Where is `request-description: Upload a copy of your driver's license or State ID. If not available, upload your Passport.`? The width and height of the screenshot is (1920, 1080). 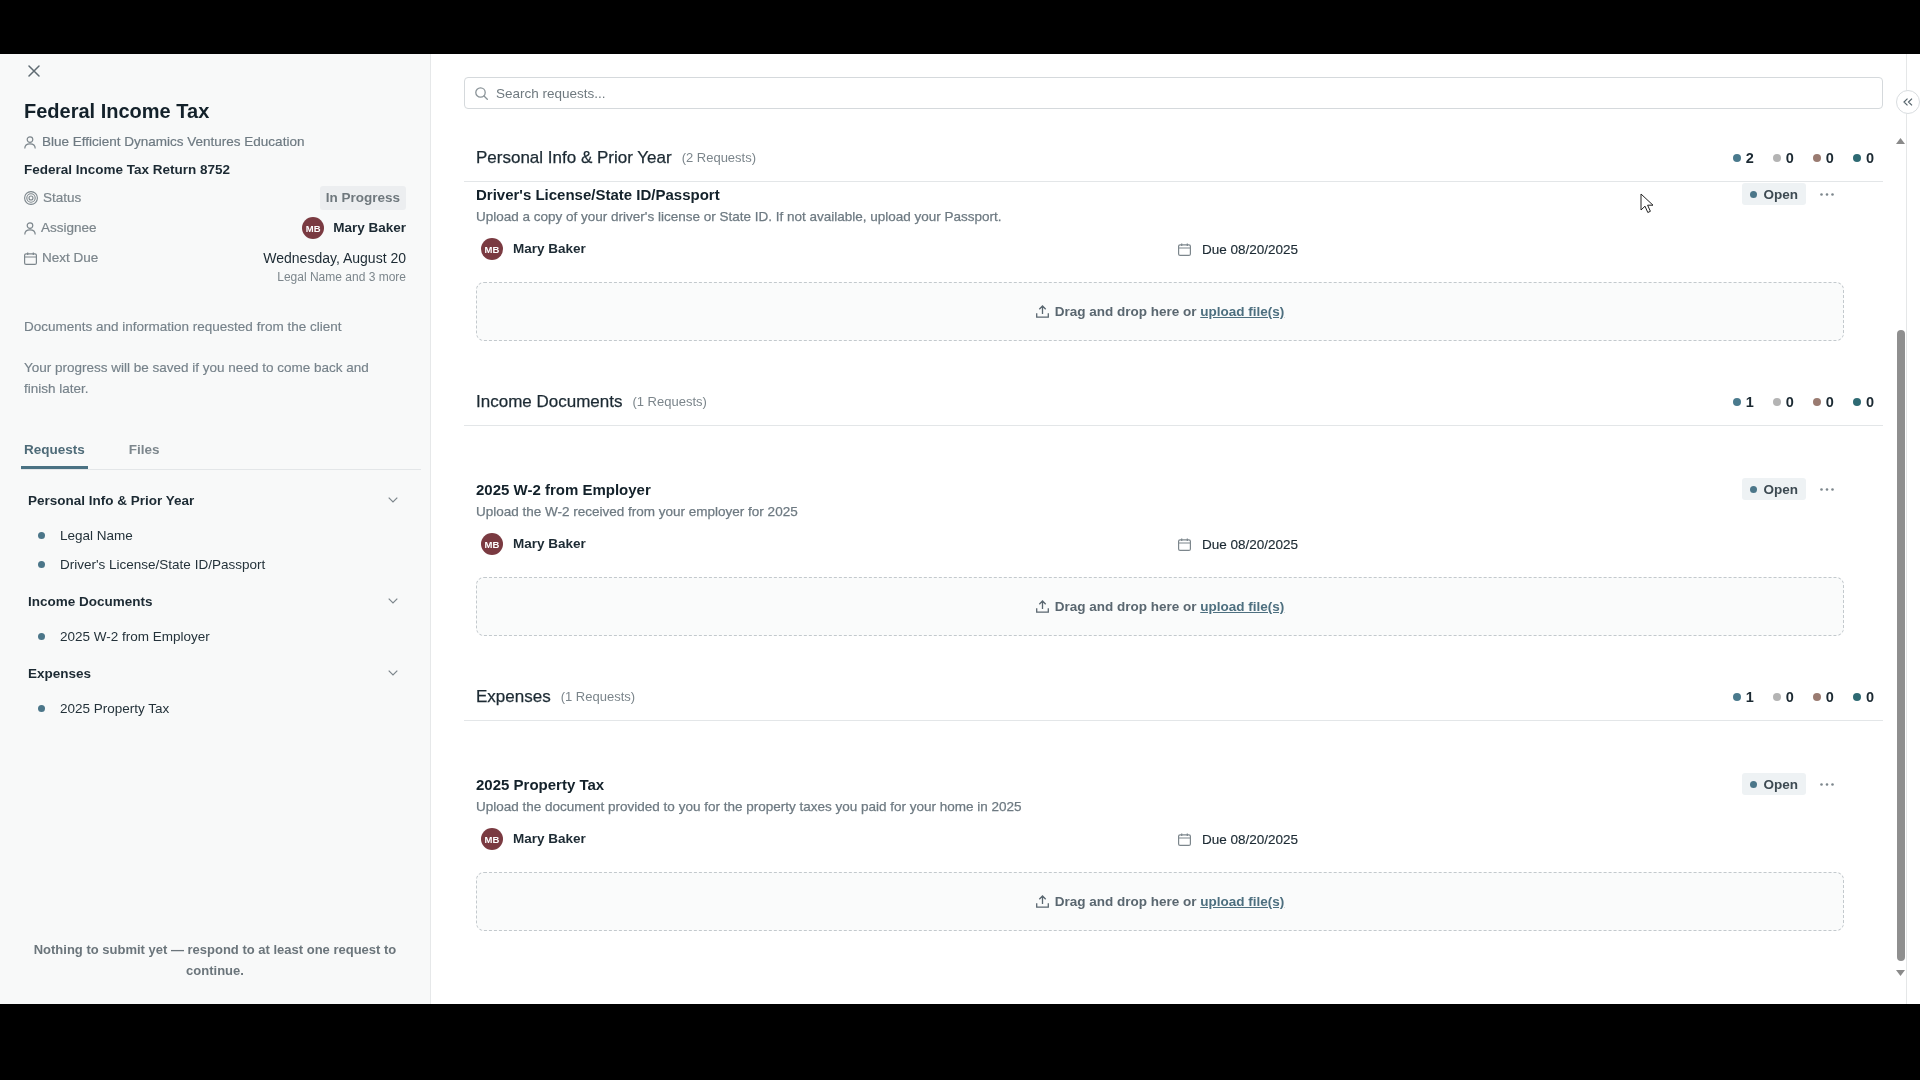 request-description: Upload a copy of your driver's license or State ID. If not available, upload your Passport. is located at coordinates (739, 217).